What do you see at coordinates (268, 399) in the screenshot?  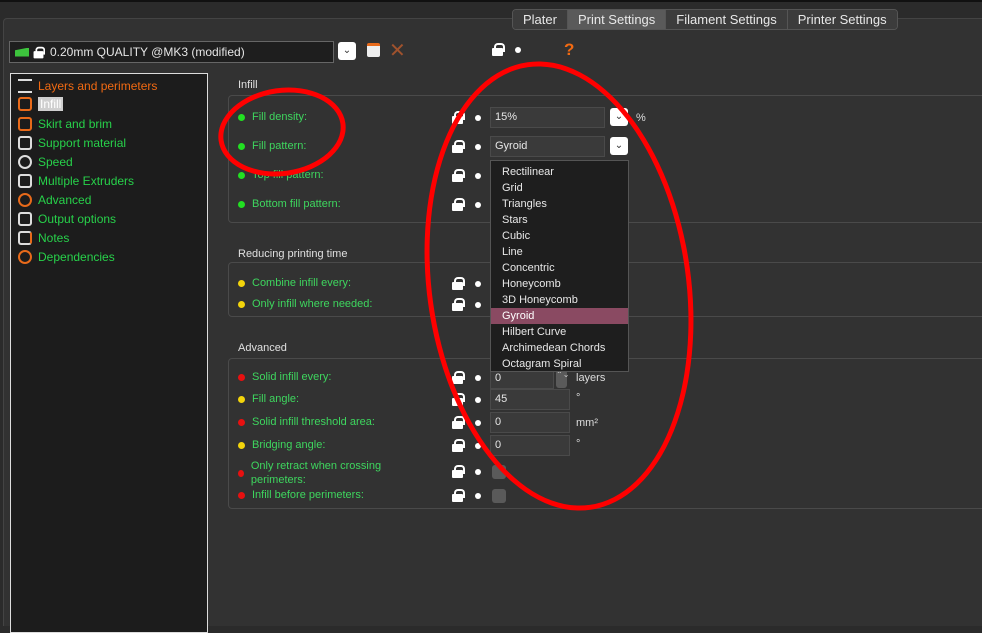 I see `option-fill-angle: Fill angle:` at bounding box center [268, 399].